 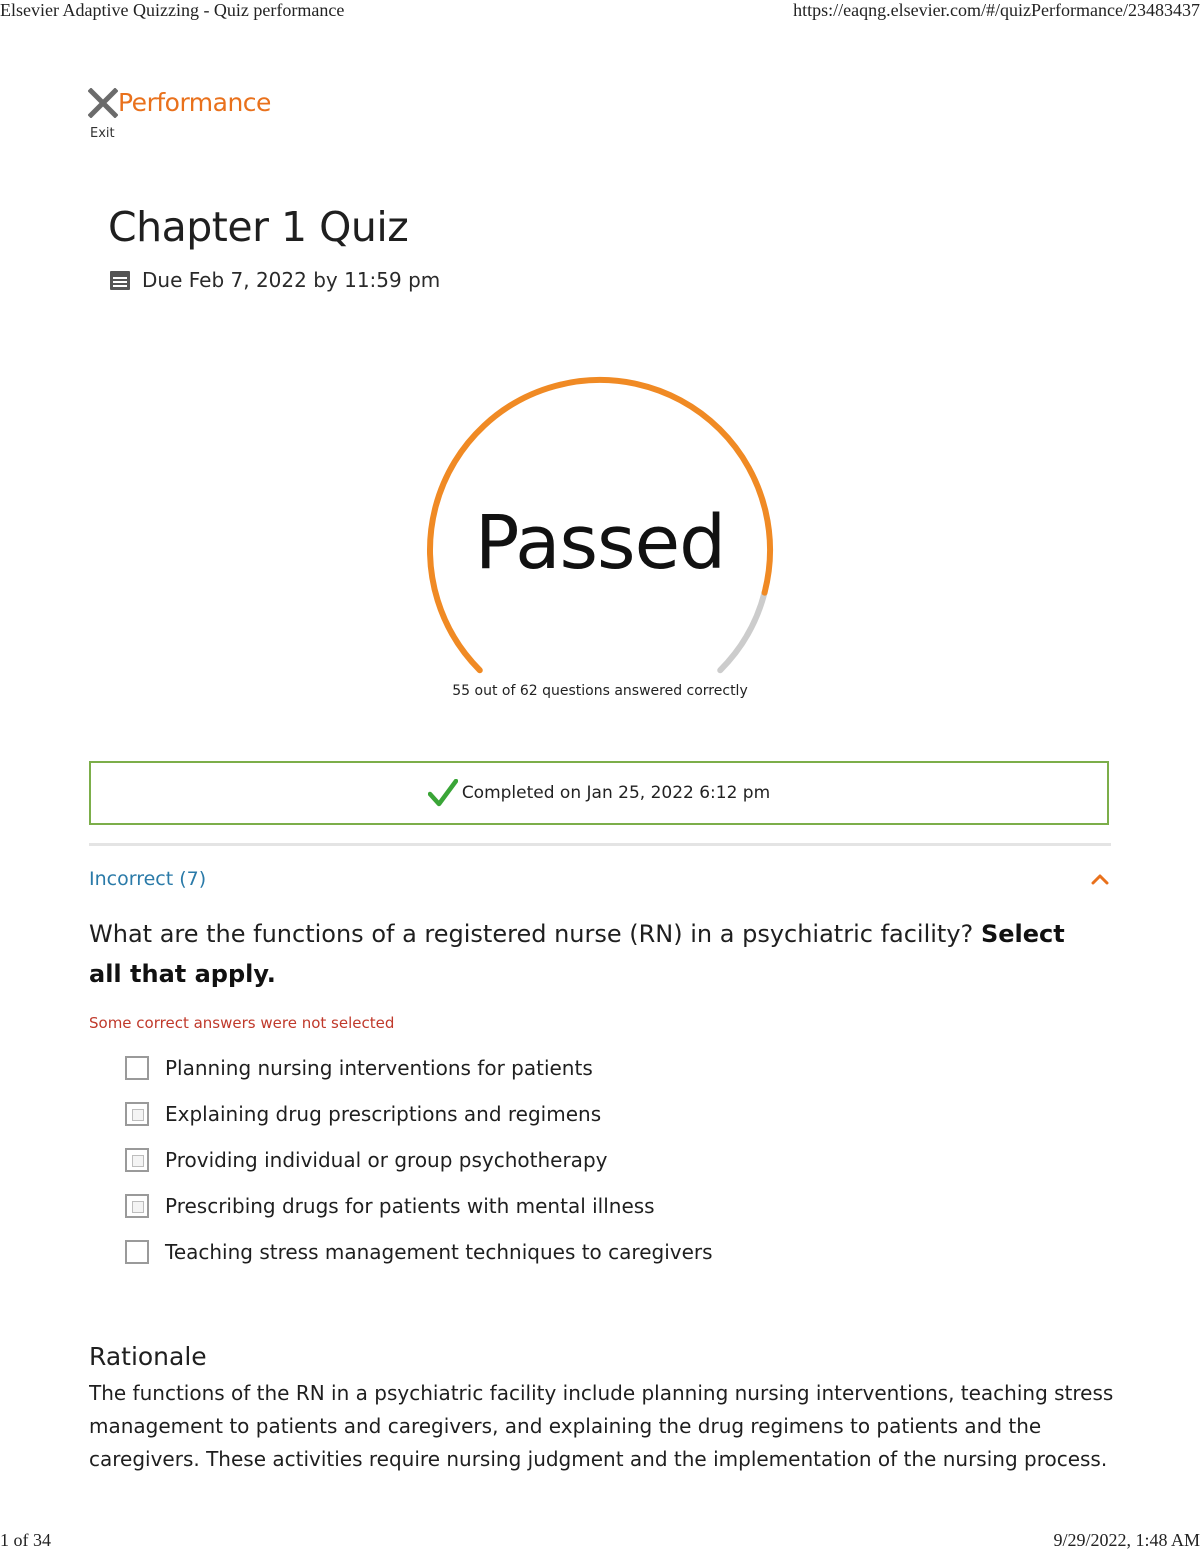 What do you see at coordinates (102, 133) in the screenshot?
I see `exit-label: Exit` at bounding box center [102, 133].